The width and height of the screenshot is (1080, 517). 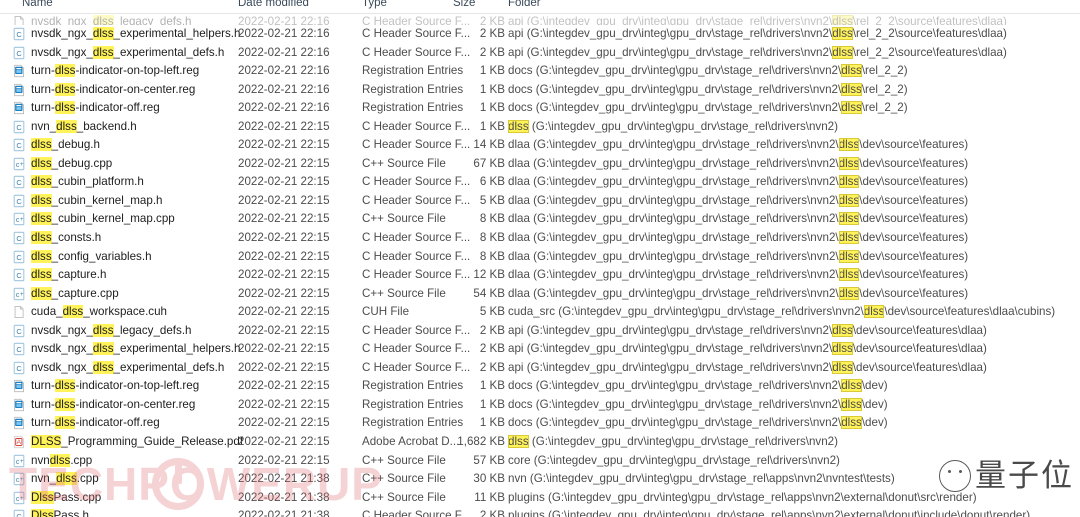 What do you see at coordinates (84, 126) in the screenshot?
I see `file-name-cell: nvn_dlss_backend.h` at bounding box center [84, 126].